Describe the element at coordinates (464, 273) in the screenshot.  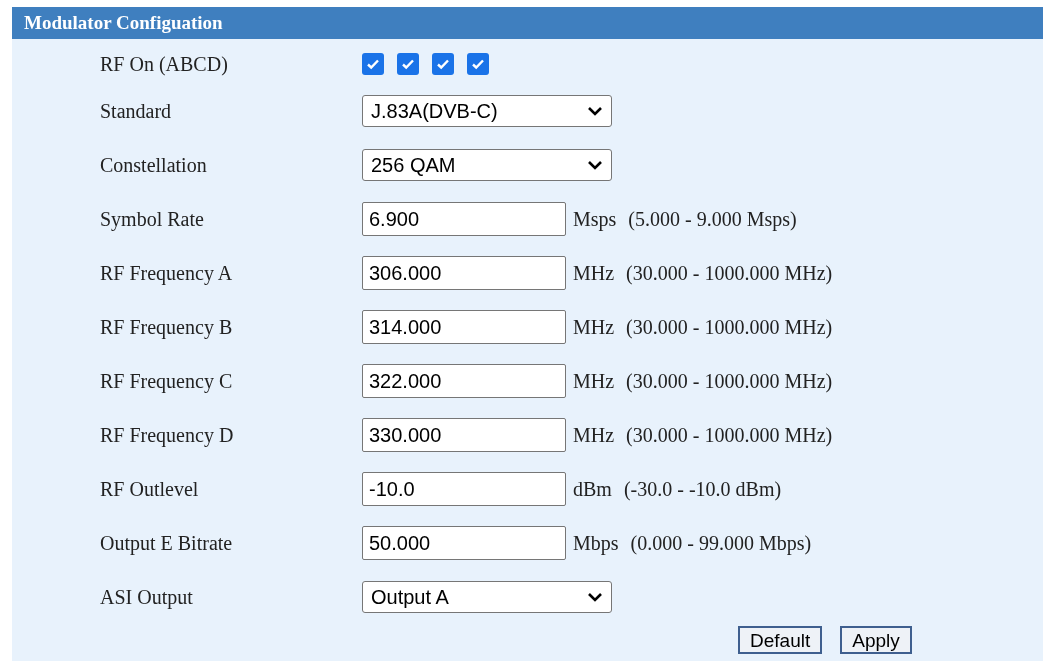
I see `input-field: 306.000` at that location.